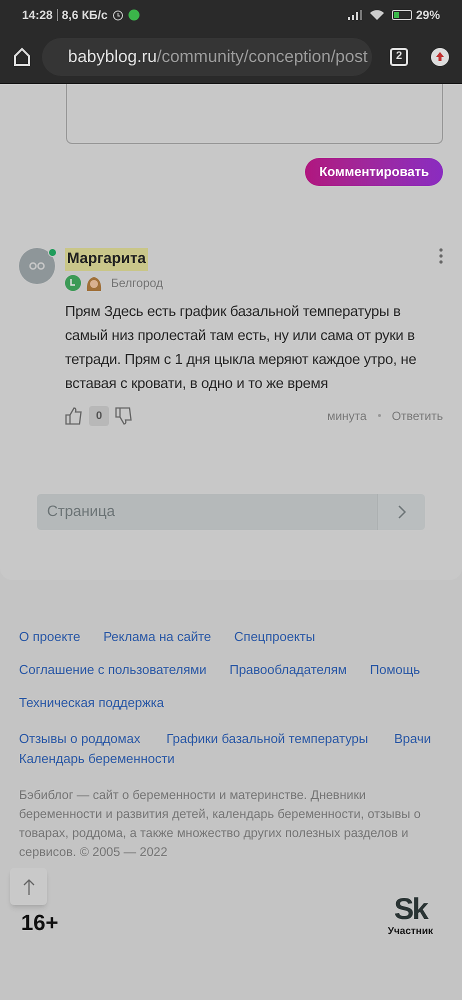 This screenshot has height=1000, width=462. What do you see at coordinates (374, 172) in the screenshot?
I see `comment-button: Комментировать` at bounding box center [374, 172].